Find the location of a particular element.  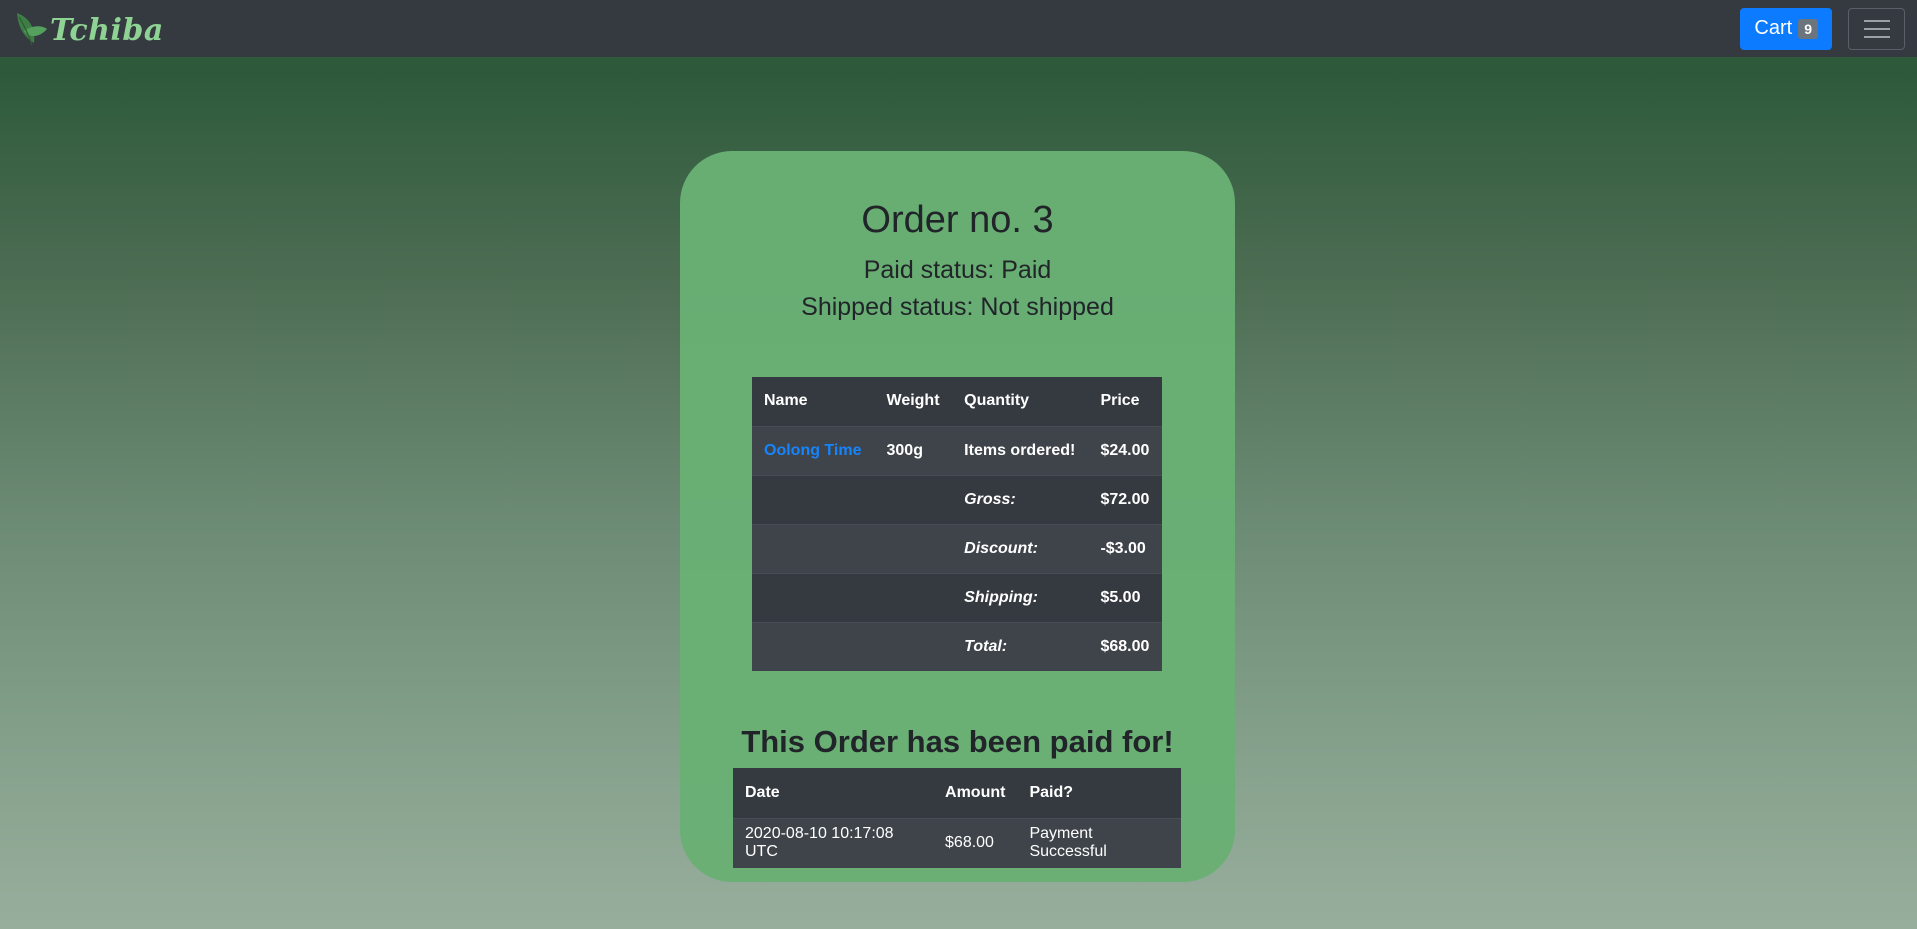

item-weight: 300g is located at coordinates (913, 450).